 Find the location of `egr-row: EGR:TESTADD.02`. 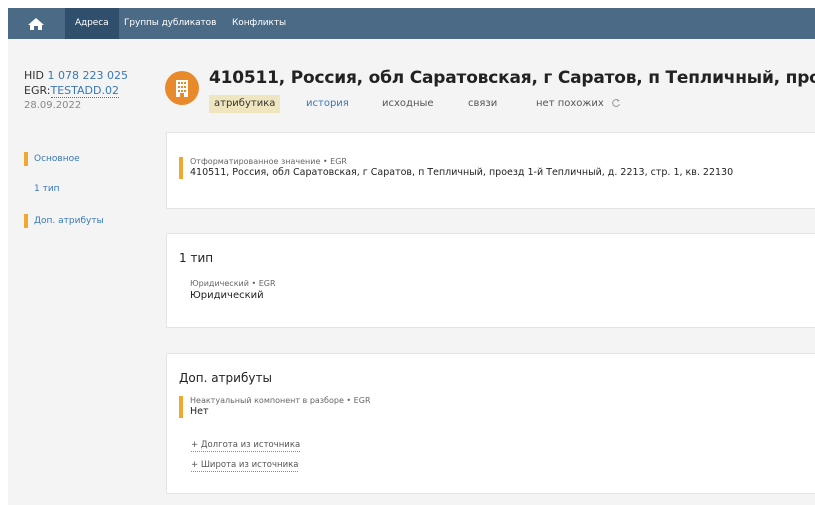

egr-row: EGR:TESTADD.02 is located at coordinates (76, 90).